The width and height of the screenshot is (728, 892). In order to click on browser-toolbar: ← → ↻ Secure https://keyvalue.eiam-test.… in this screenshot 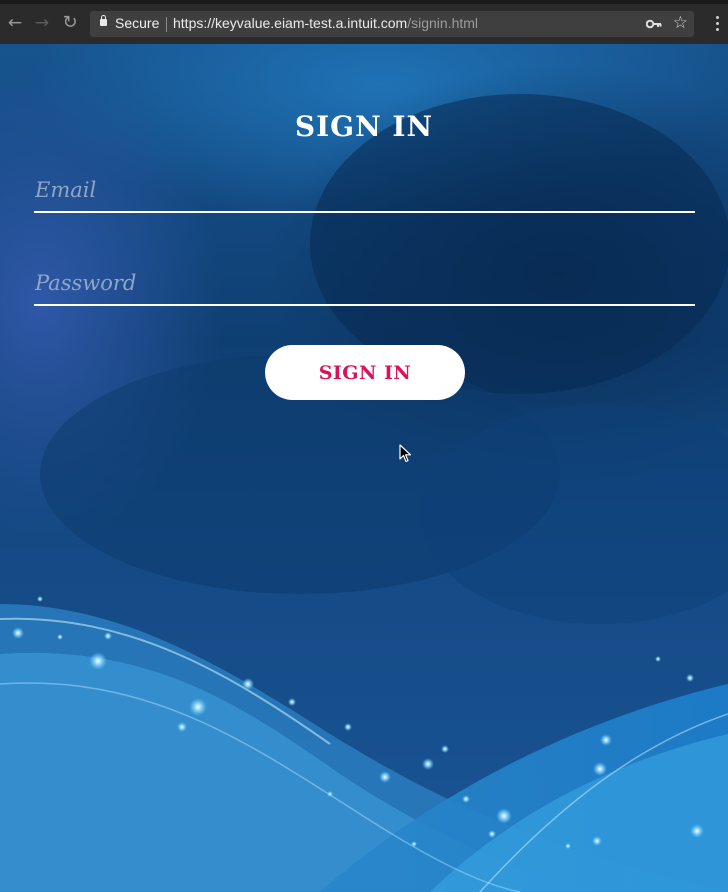, I will do `click(364, 22)`.